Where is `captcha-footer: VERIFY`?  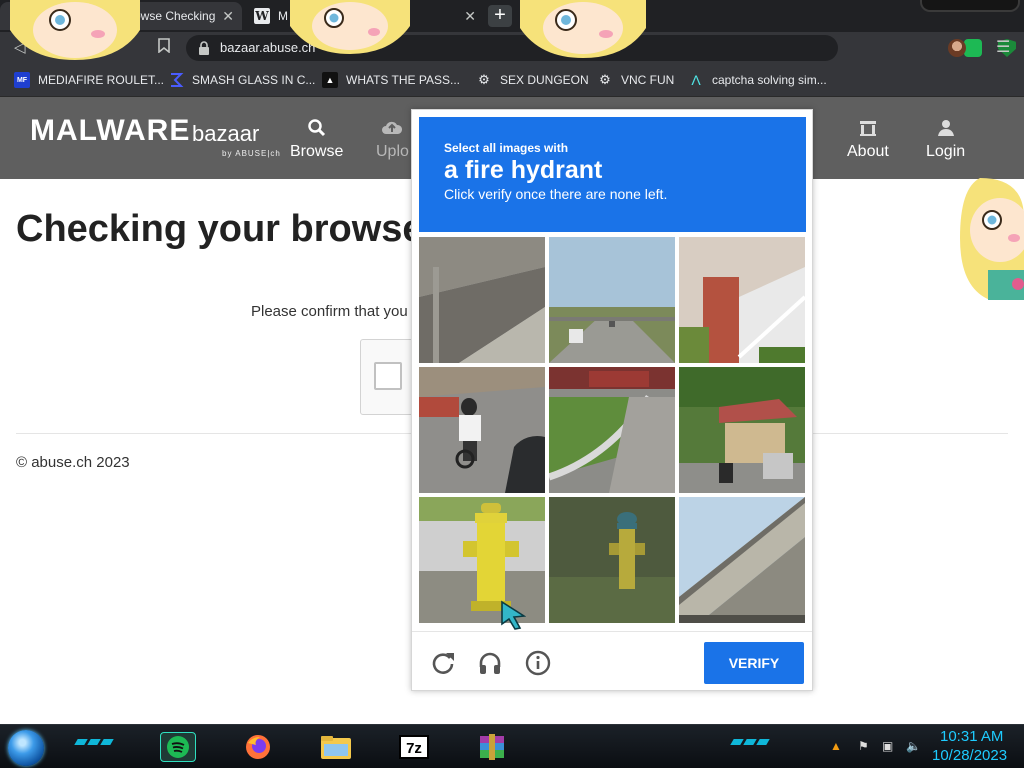 captcha-footer: VERIFY is located at coordinates (612, 661).